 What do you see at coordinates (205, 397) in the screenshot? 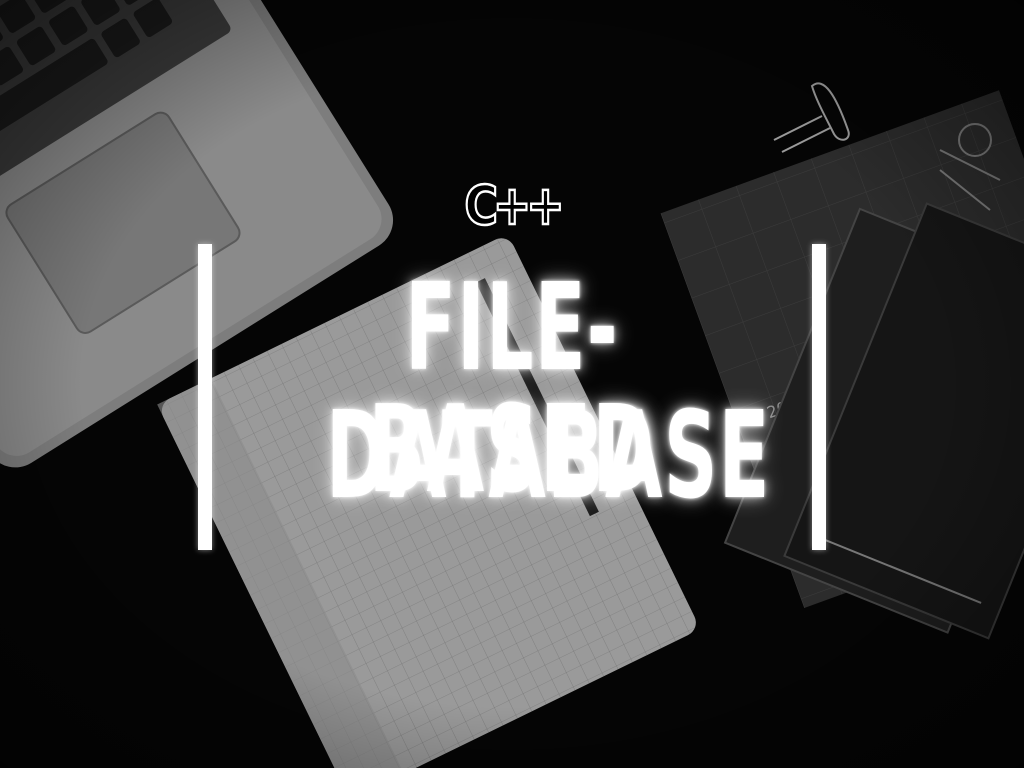
I see `accent-bar-left` at bounding box center [205, 397].